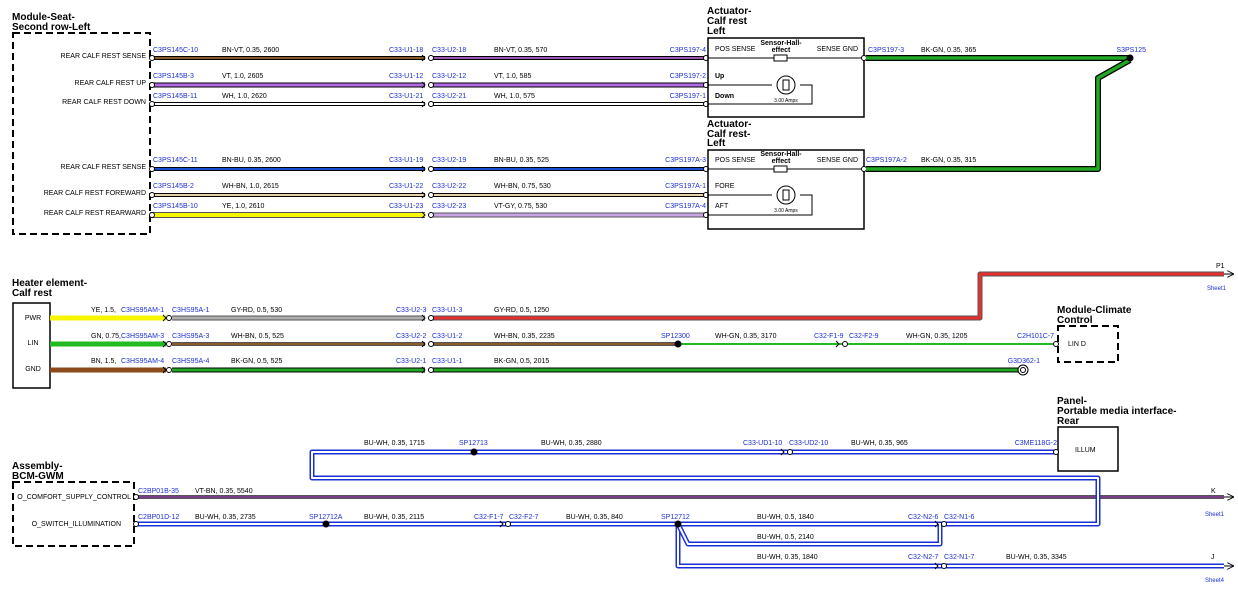 The height and width of the screenshot is (591, 1238). What do you see at coordinates (326, 517) in the screenshot?
I see `splice-label: SP12712A` at bounding box center [326, 517].